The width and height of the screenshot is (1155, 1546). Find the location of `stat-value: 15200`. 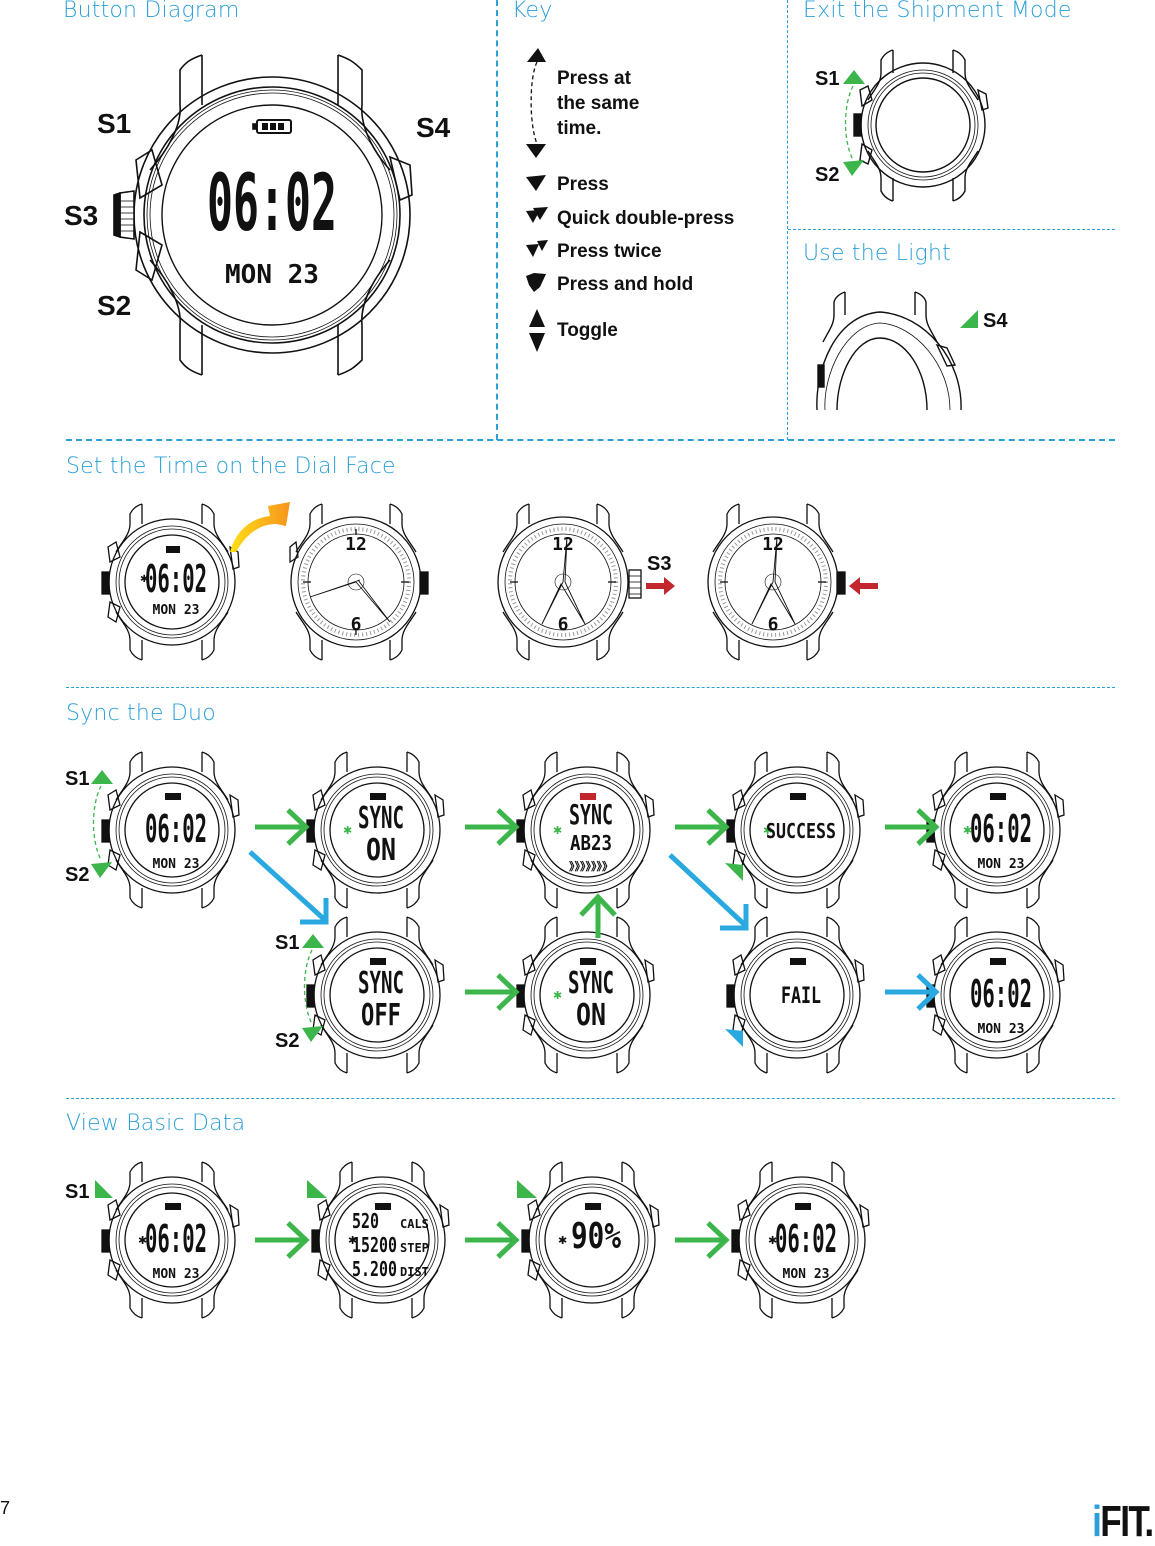

stat-value: 15200 is located at coordinates (374, 1245).